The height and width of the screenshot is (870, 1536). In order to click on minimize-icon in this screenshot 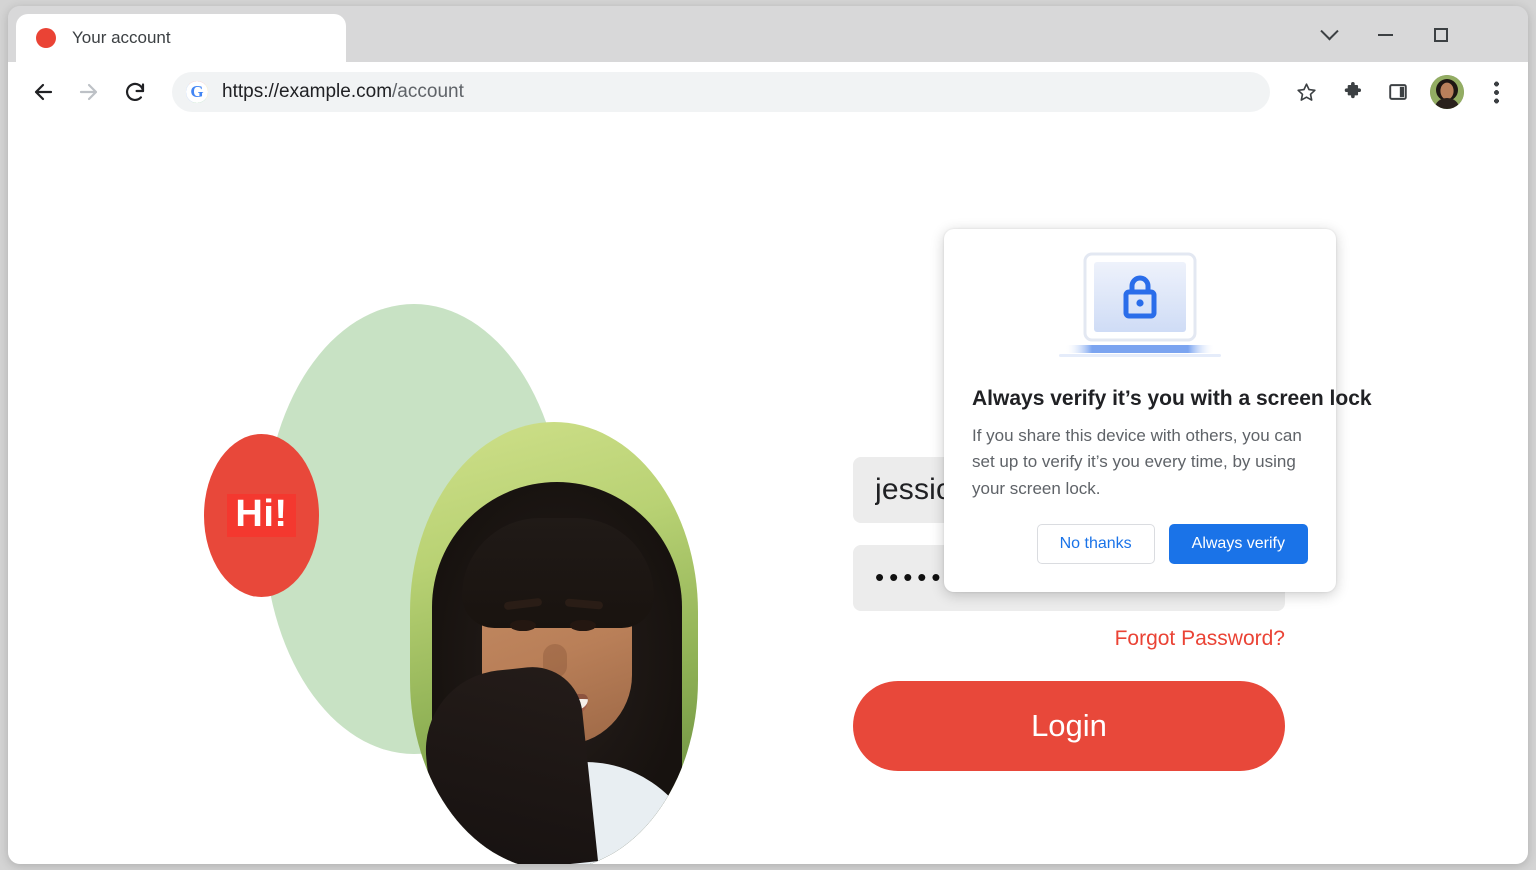, I will do `click(1385, 35)`.